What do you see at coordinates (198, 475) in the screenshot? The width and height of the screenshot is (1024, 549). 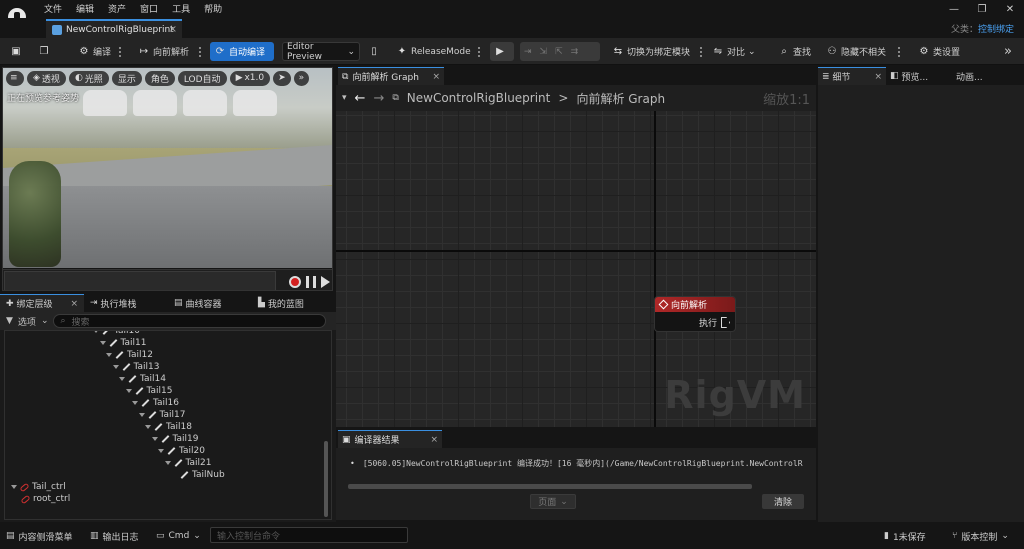 I see `tree-row-bone: TailNub` at bounding box center [198, 475].